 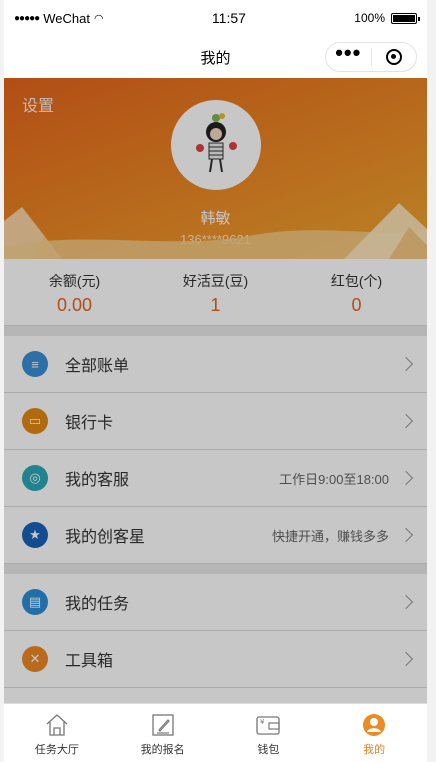 I want to click on nav-bar: 我的 •••, so click(x=215, y=57).